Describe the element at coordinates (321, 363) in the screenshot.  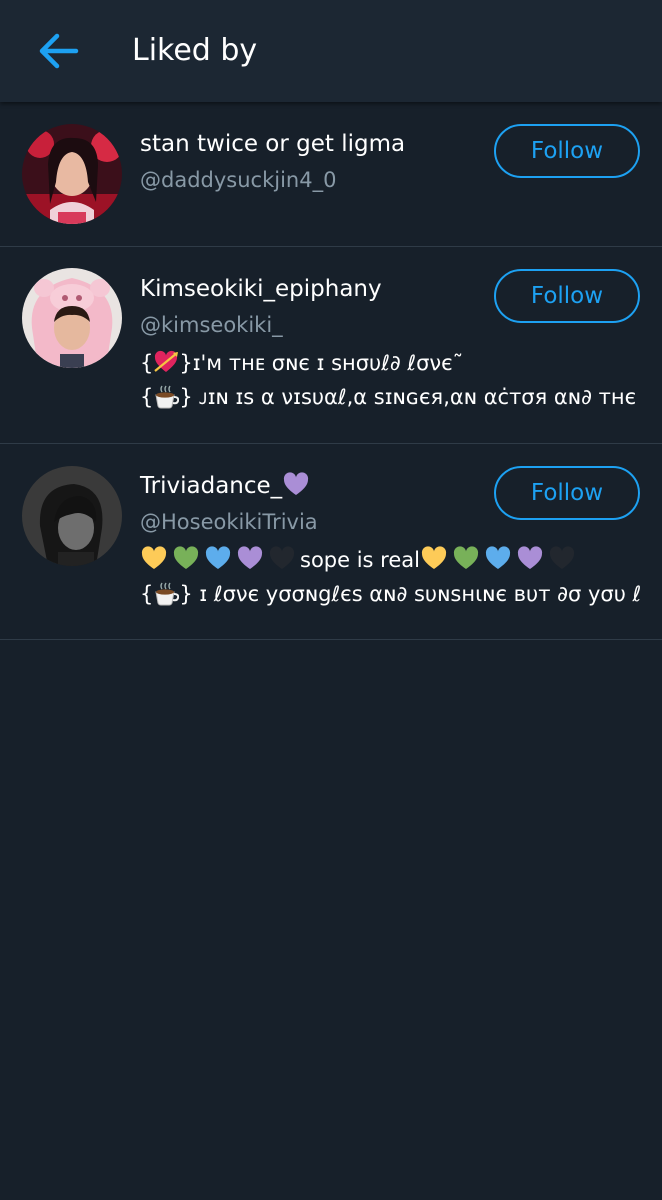
I see `bio-text: }ɪ'ᴍ ᴛʜᴇ σɴє ɪ sʜσυℓ∂ ℓσνє˜` at that location.